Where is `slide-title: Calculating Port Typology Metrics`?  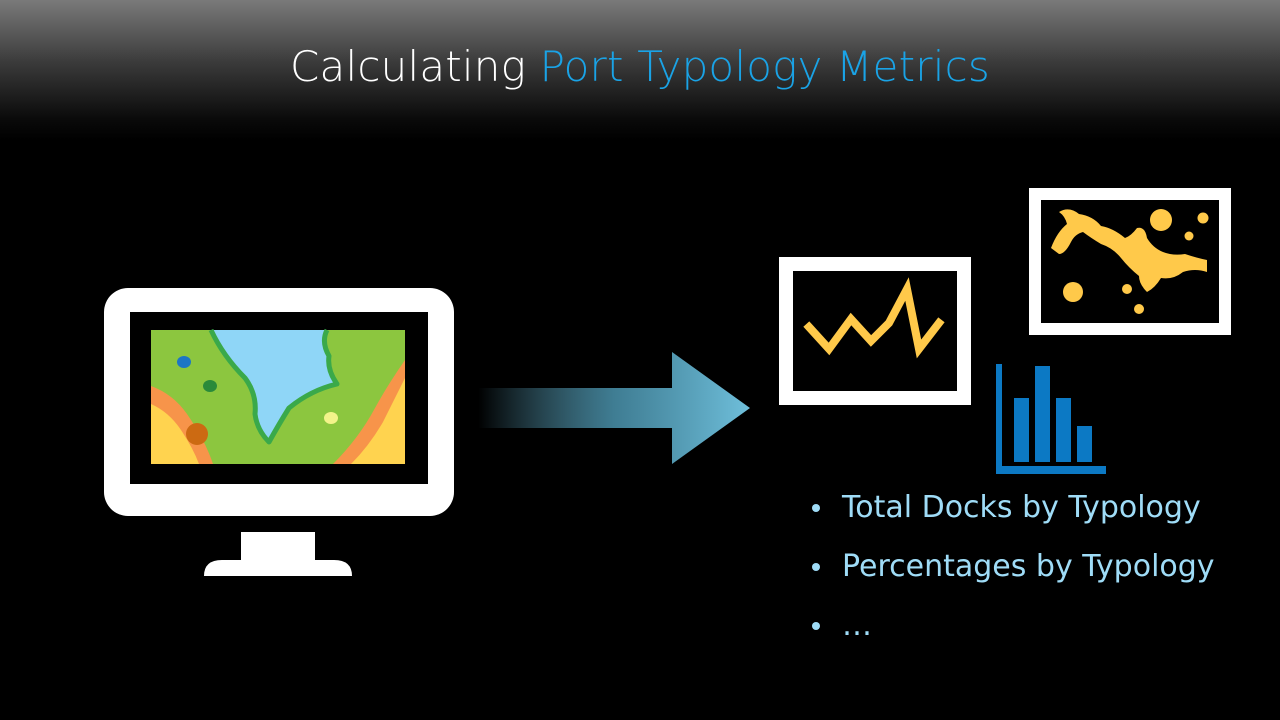
slide-title: Calculating Port Typology Metrics is located at coordinates (640, 66).